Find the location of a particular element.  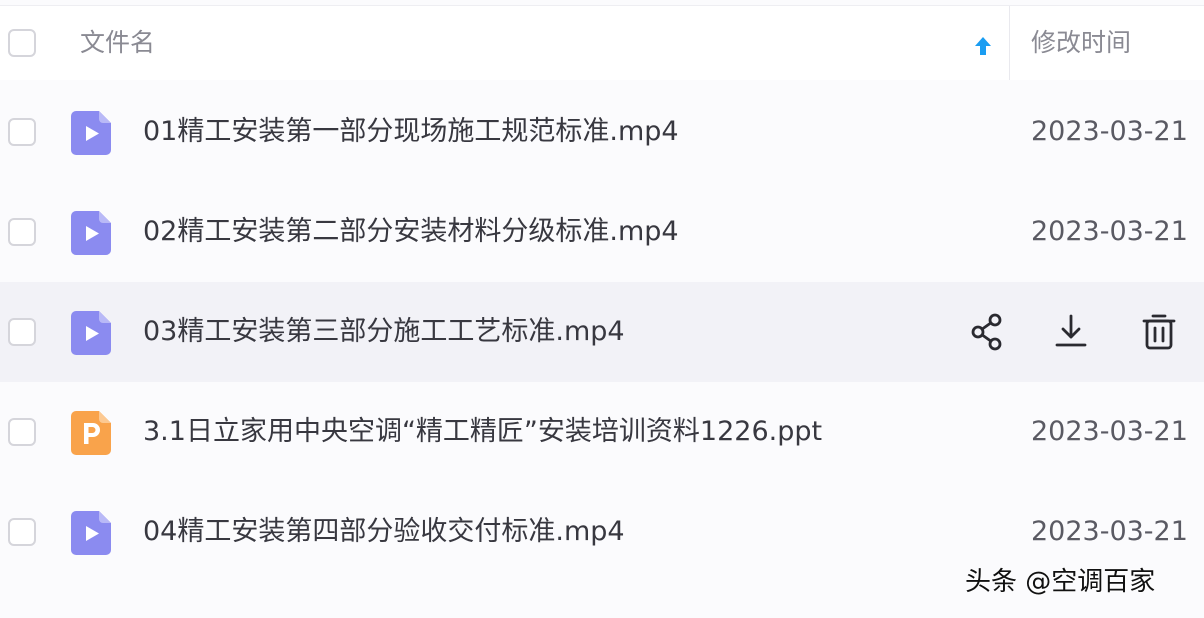

sort-ascending-icon is located at coordinates (983, 46).